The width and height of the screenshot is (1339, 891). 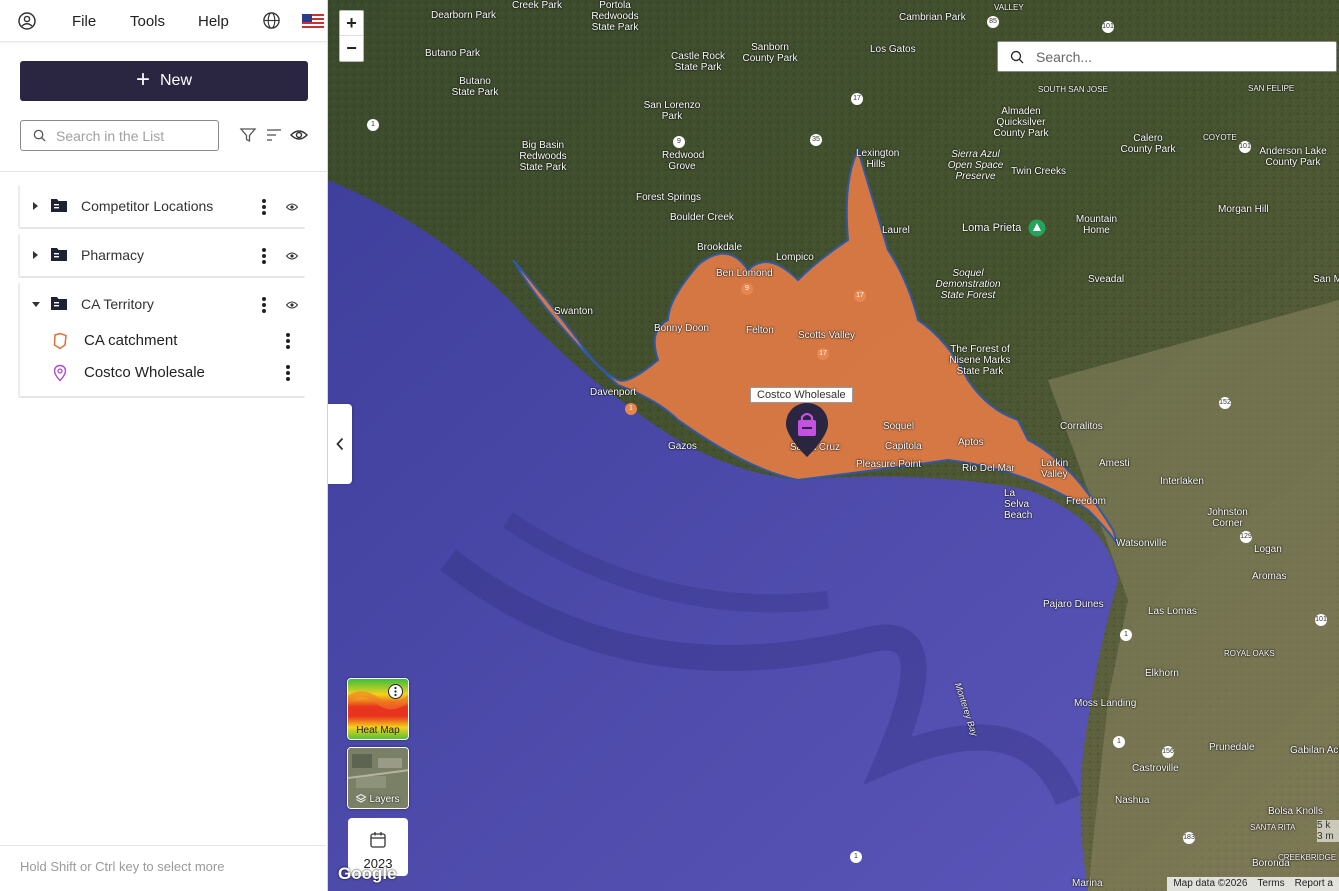 What do you see at coordinates (351, 48) in the screenshot?
I see `zoom-out-button: −` at bounding box center [351, 48].